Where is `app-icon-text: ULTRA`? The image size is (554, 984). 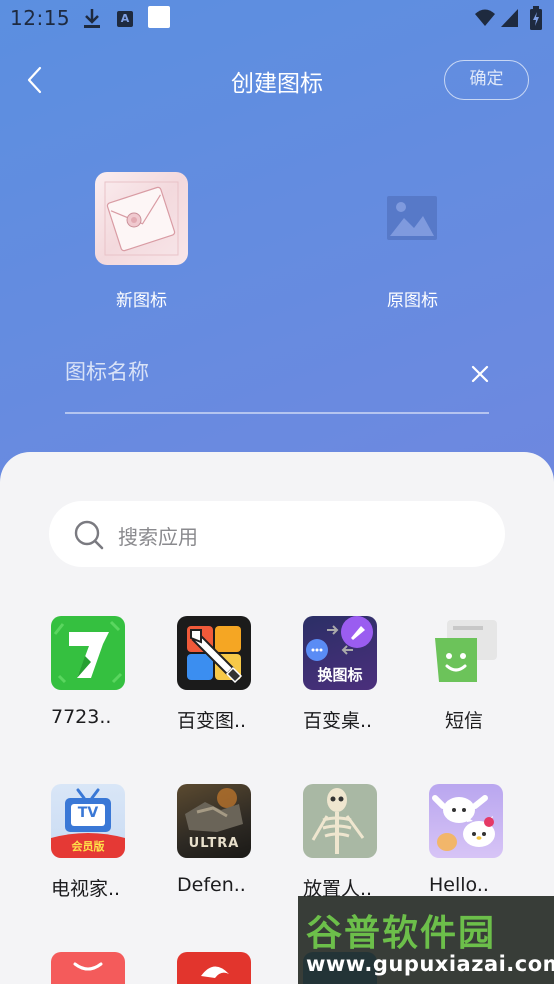 app-icon-text: ULTRA is located at coordinates (214, 843).